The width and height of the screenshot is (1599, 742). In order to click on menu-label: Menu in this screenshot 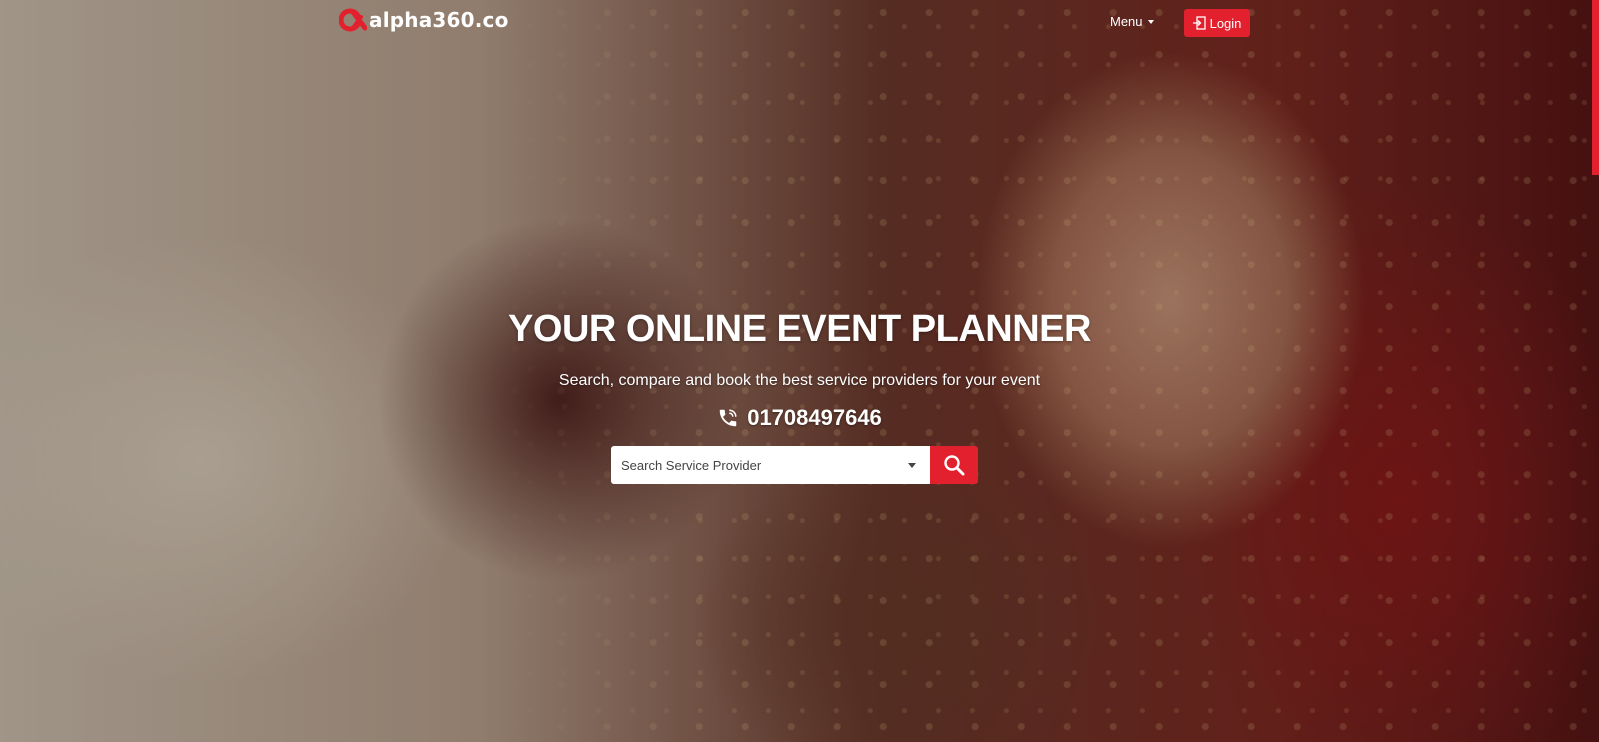, I will do `click(1126, 21)`.